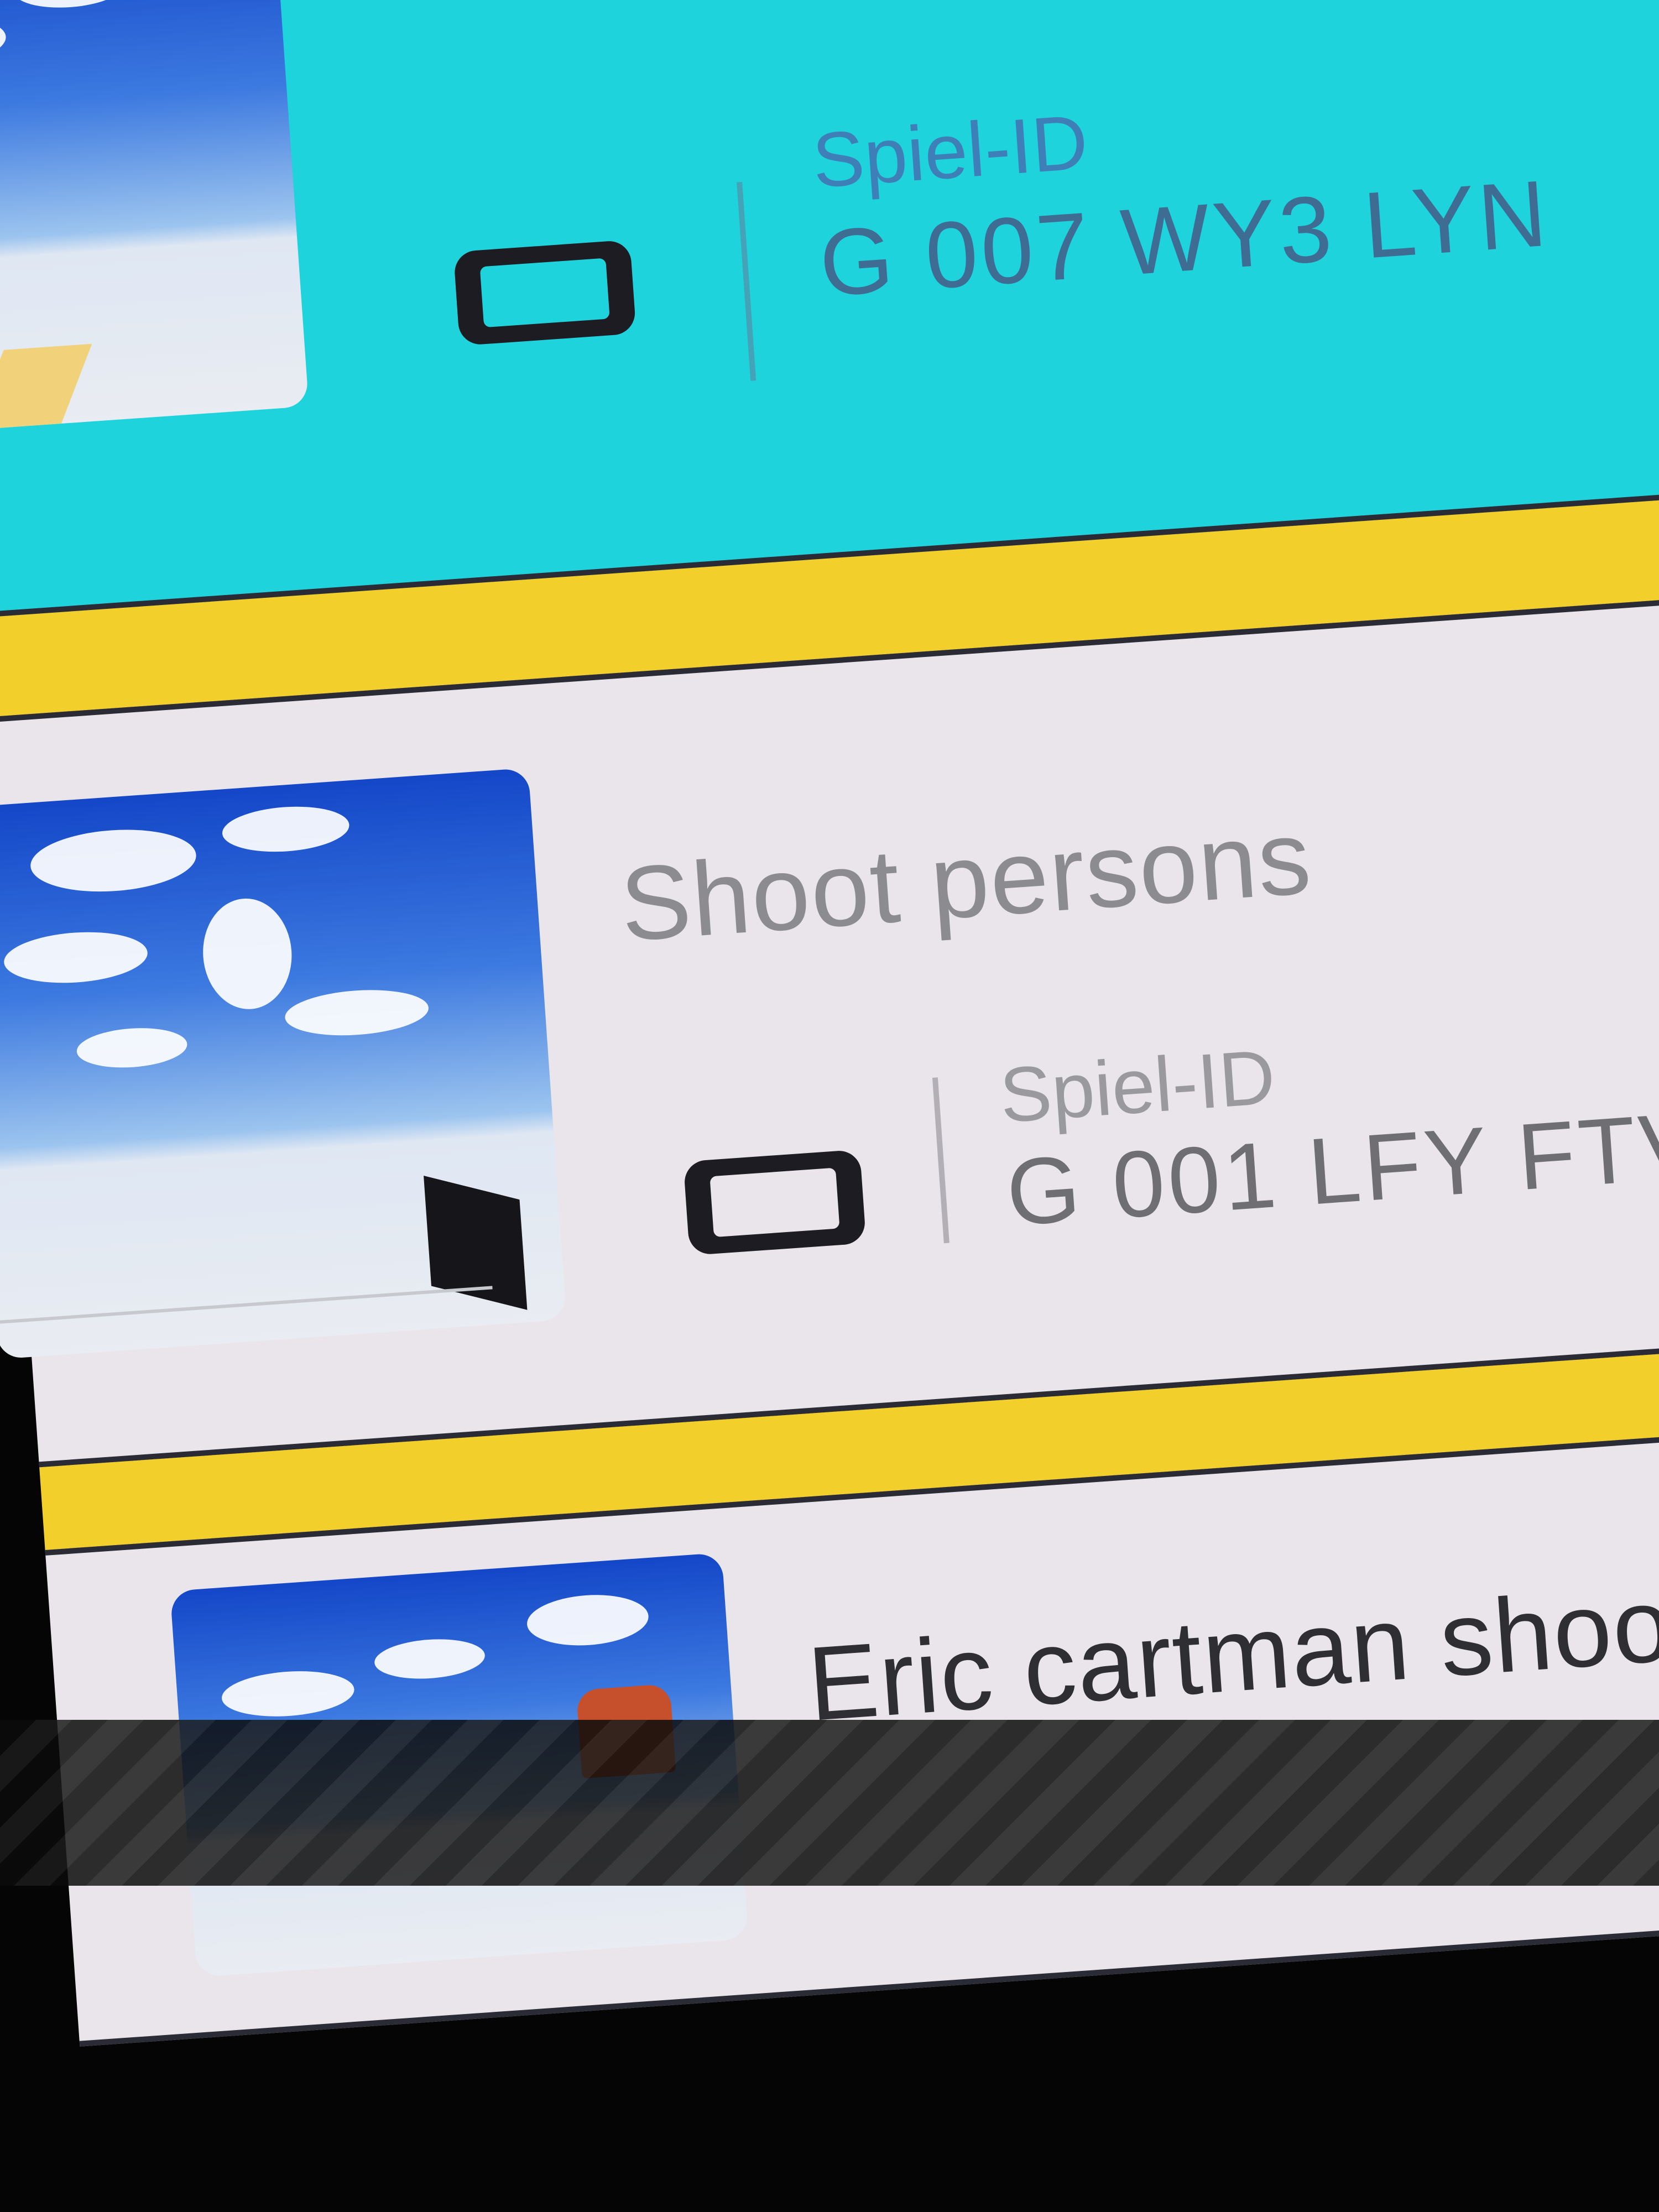  Describe the element at coordinates (247, 1305) in the screenshot. I see `ground-line` at that location.